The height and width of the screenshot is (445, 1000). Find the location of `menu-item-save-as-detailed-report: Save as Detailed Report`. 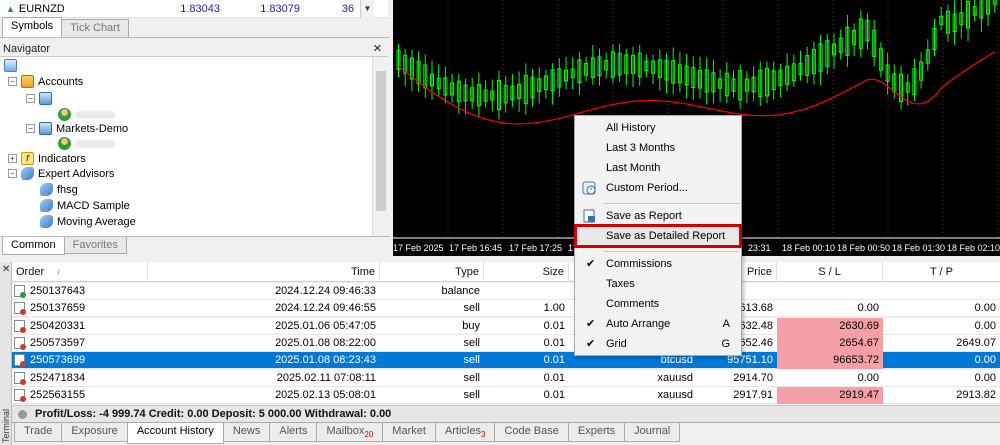

menu-item-save-as-detailed-report: Save as Detailed Report is located at coordinates (658, 236).